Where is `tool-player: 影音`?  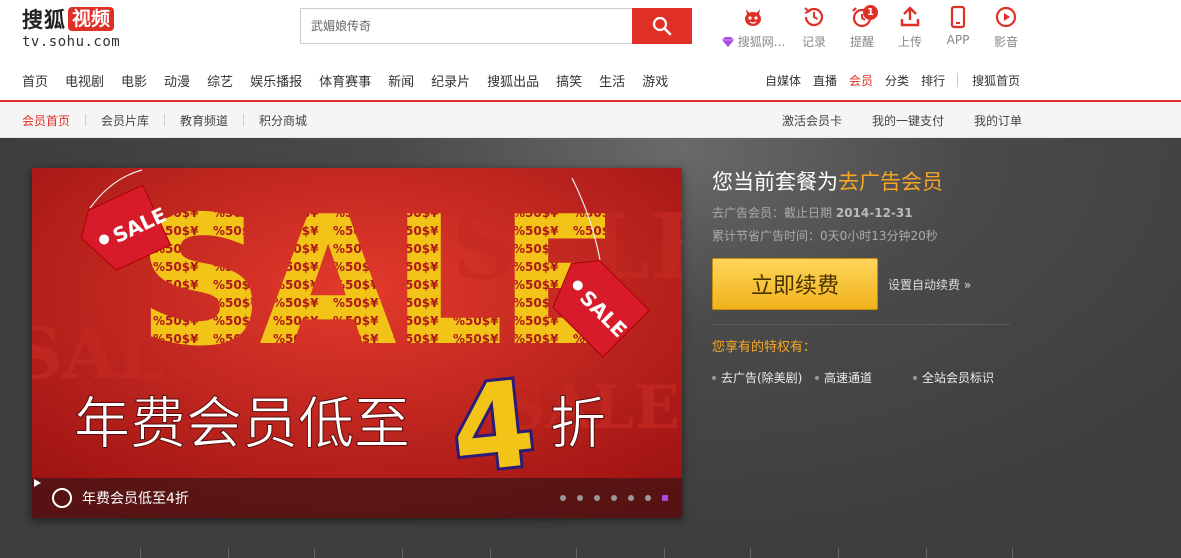
tool-player: 影音 is located at coordinates (1006, 29).